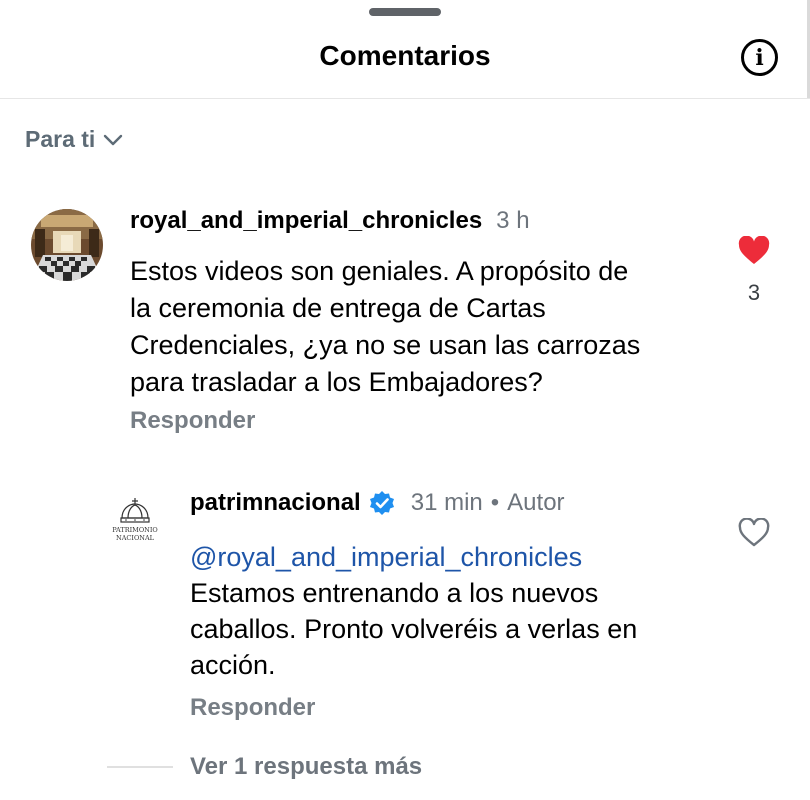 This screenshot has height=800, width=810. Describe the element at coordinates (381, 503) in the screenshot. I see `verified-badge-icon` at that location.